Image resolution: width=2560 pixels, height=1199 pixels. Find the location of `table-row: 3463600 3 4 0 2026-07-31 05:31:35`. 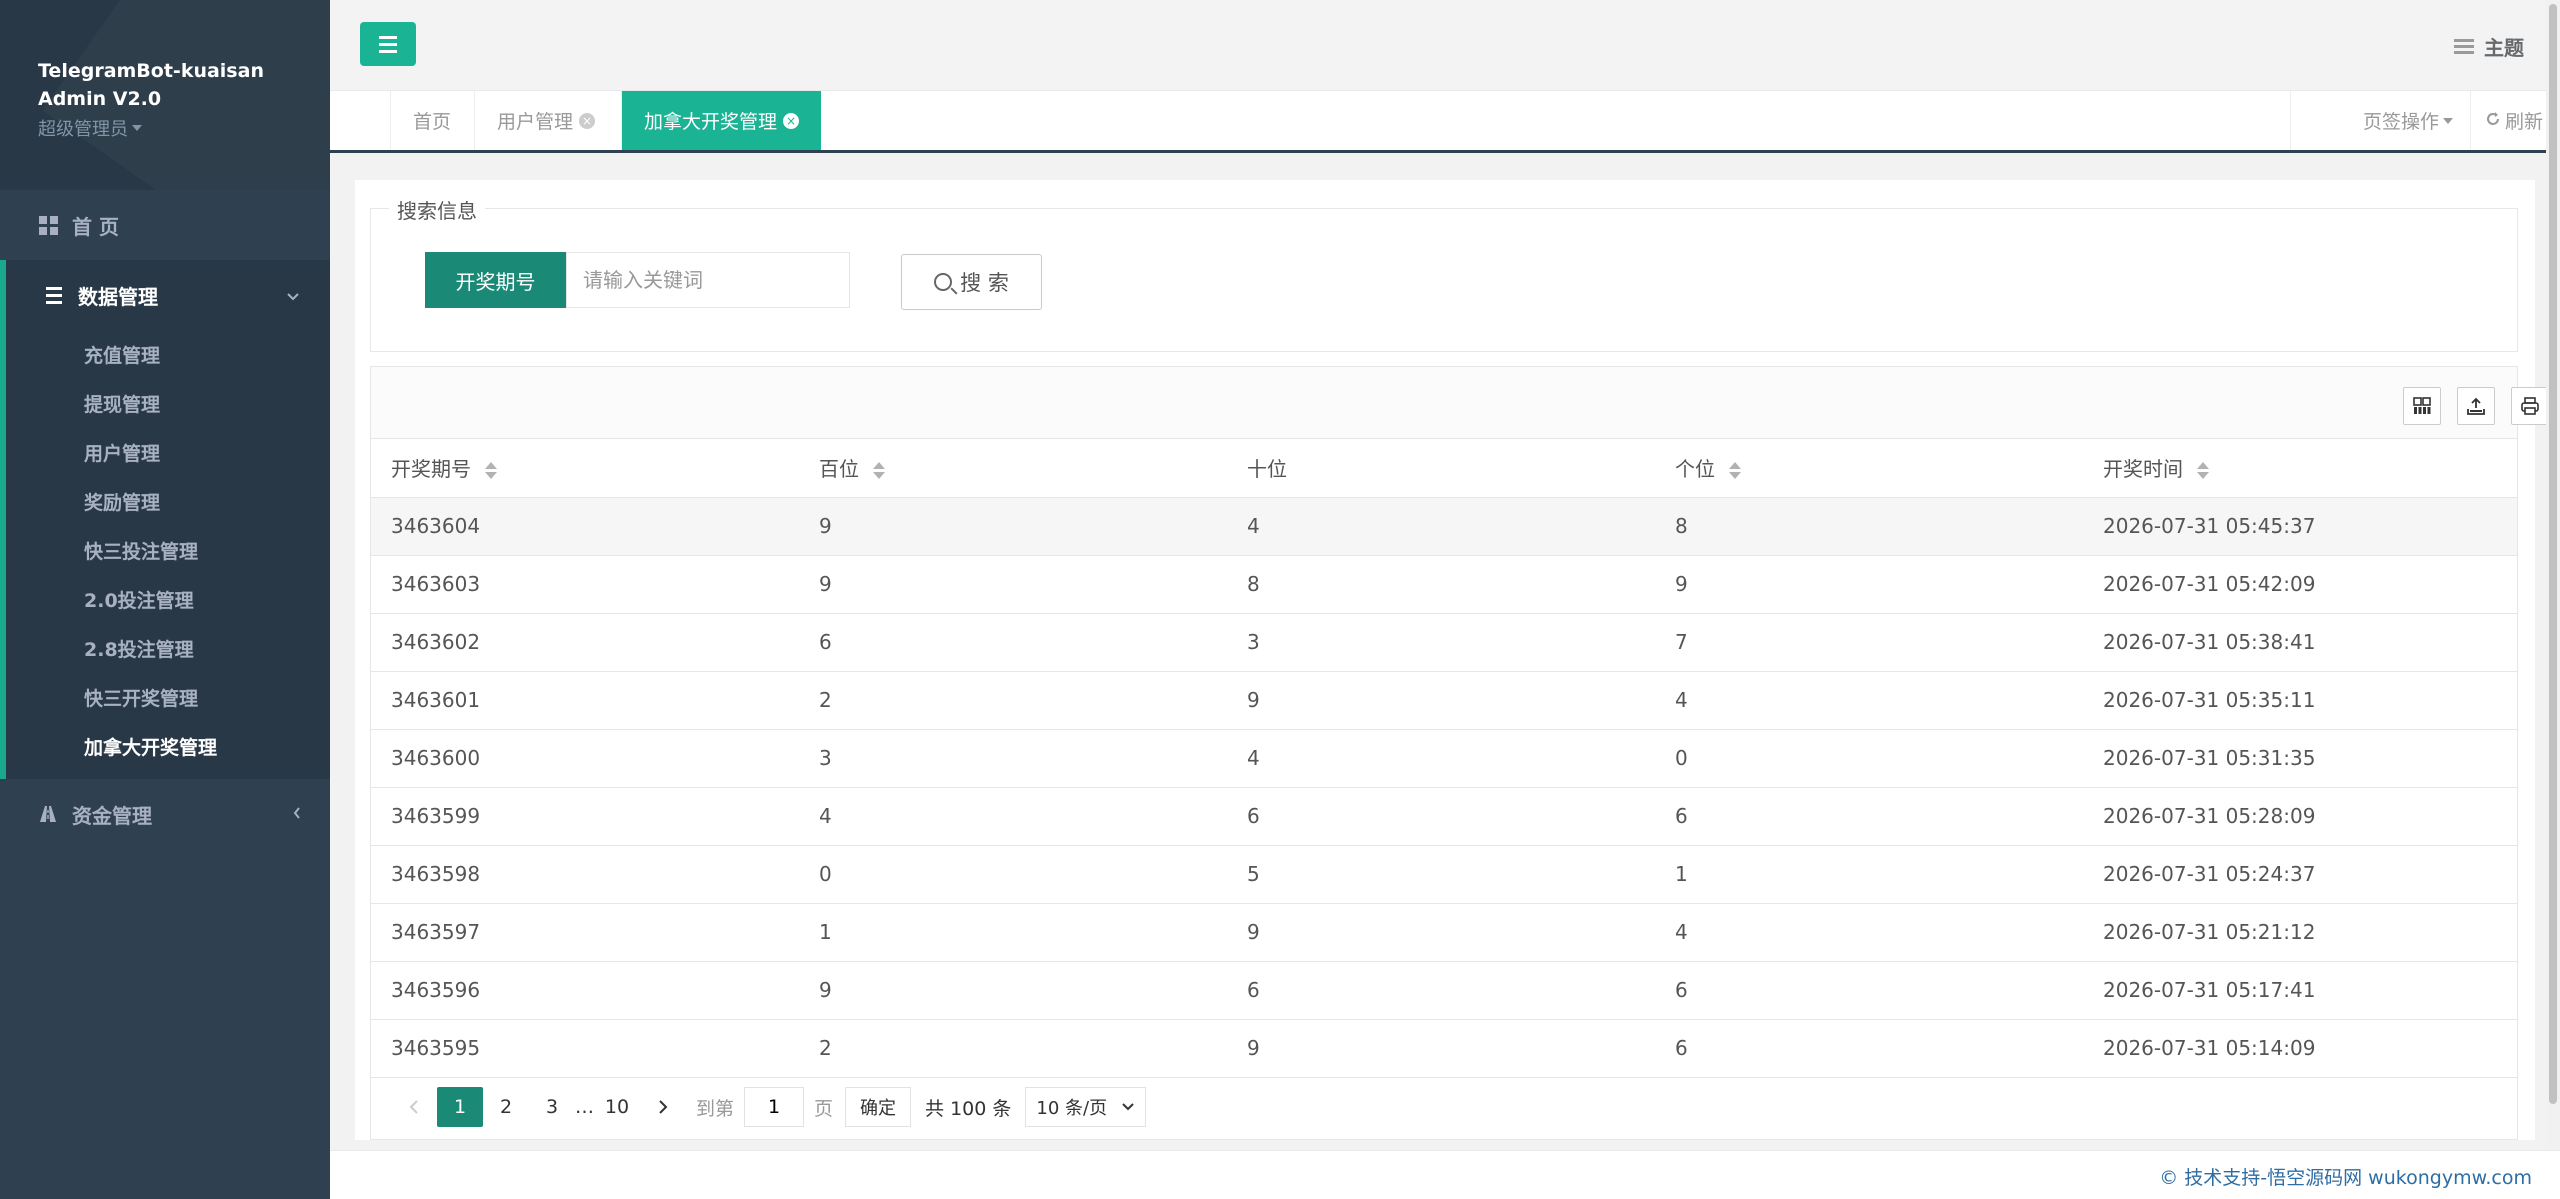

table-row: 3463600 3 4 0 2026-07-31 05:31:35 is located at coordinates (1444, 758).